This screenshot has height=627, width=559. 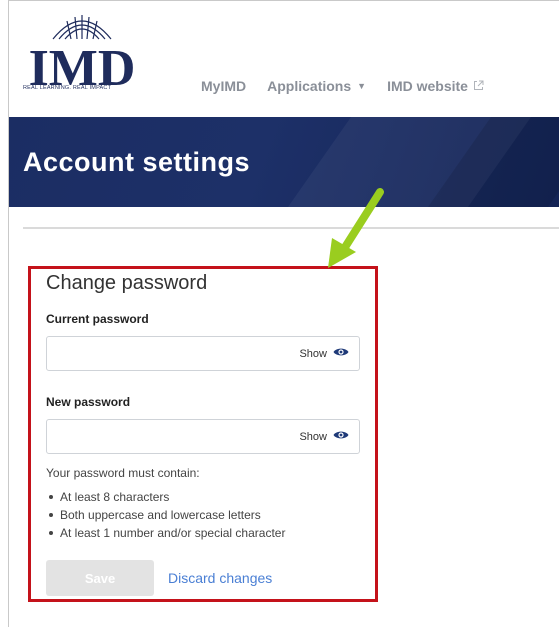 I want to click on form-actions: Save Discard changes, so click(x=206, y=578).